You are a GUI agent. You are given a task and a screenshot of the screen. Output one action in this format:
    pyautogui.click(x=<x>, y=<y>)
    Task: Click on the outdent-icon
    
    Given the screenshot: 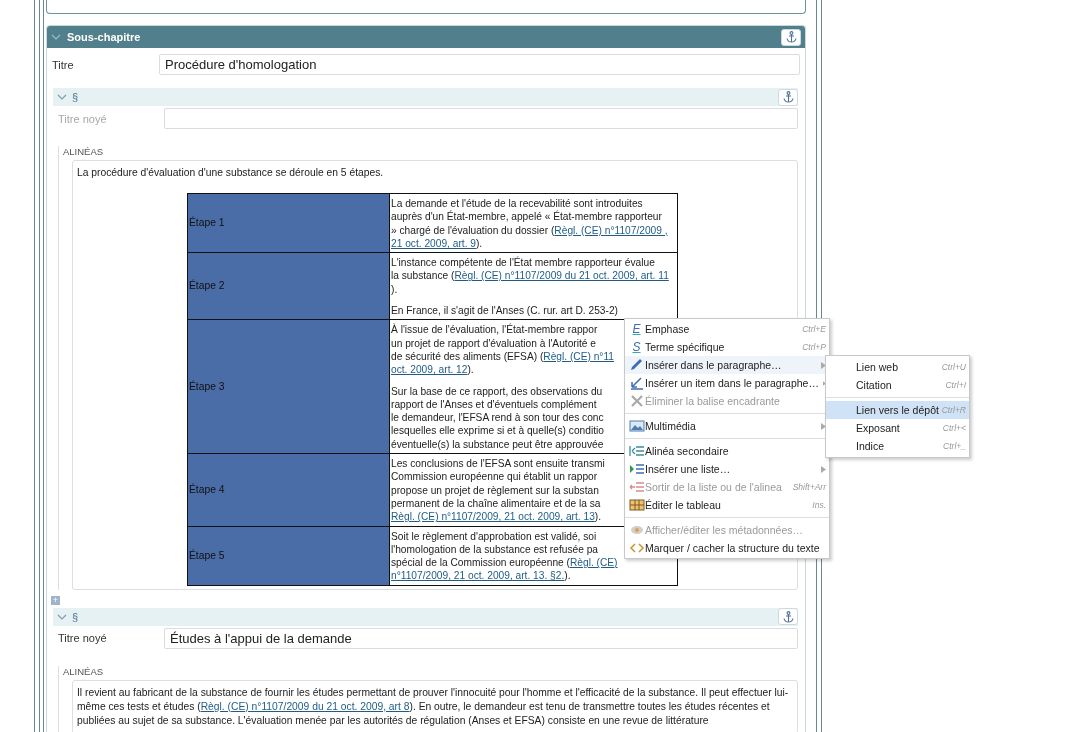 What is the action you would take?
    pyautogui.click(x=636, y=487)
    